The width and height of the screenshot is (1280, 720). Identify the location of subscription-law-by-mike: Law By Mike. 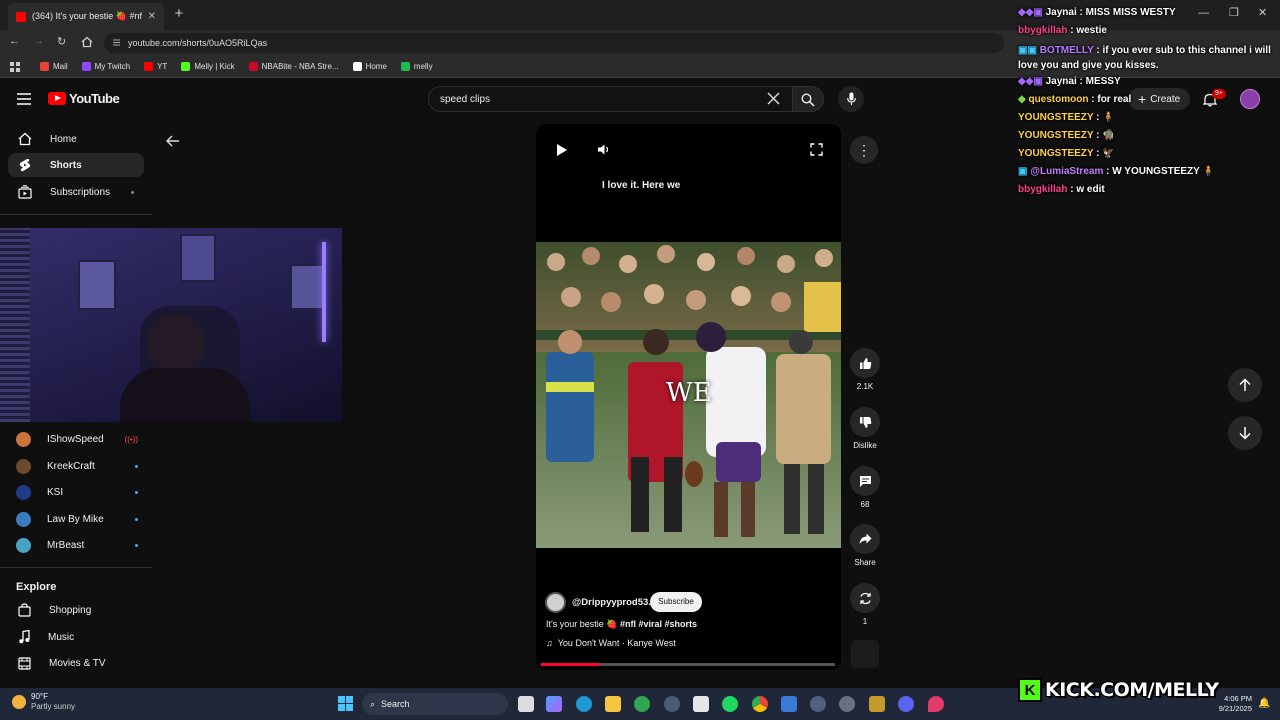
(77, 519).